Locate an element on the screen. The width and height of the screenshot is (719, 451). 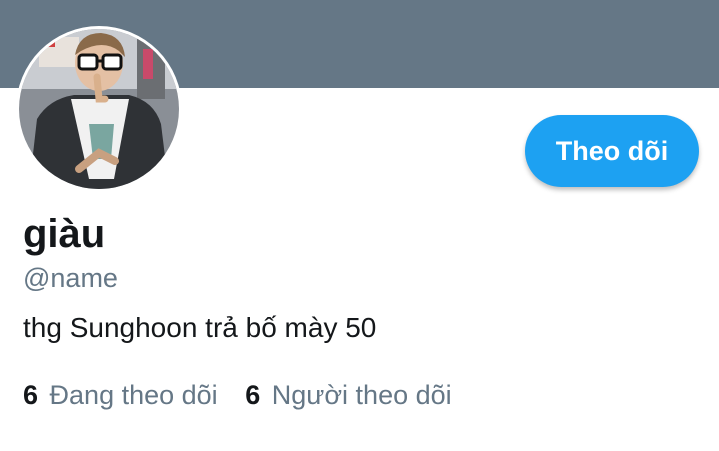
display-name: giàu is located at coordinates (64, 234).